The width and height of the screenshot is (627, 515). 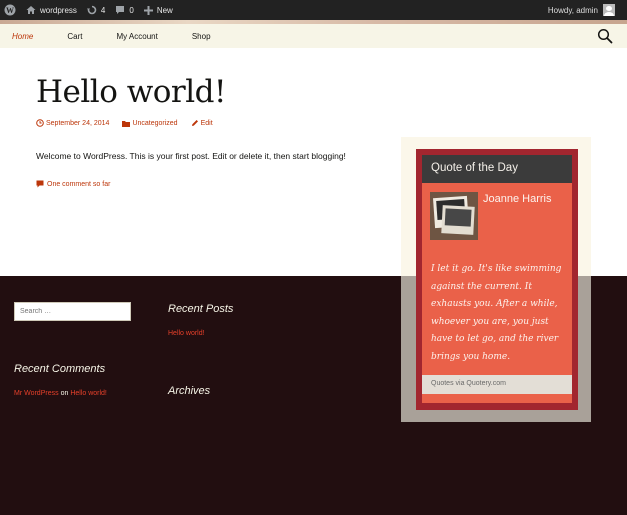 I want to click on updates-link: 4, so click(x=96, y=10).